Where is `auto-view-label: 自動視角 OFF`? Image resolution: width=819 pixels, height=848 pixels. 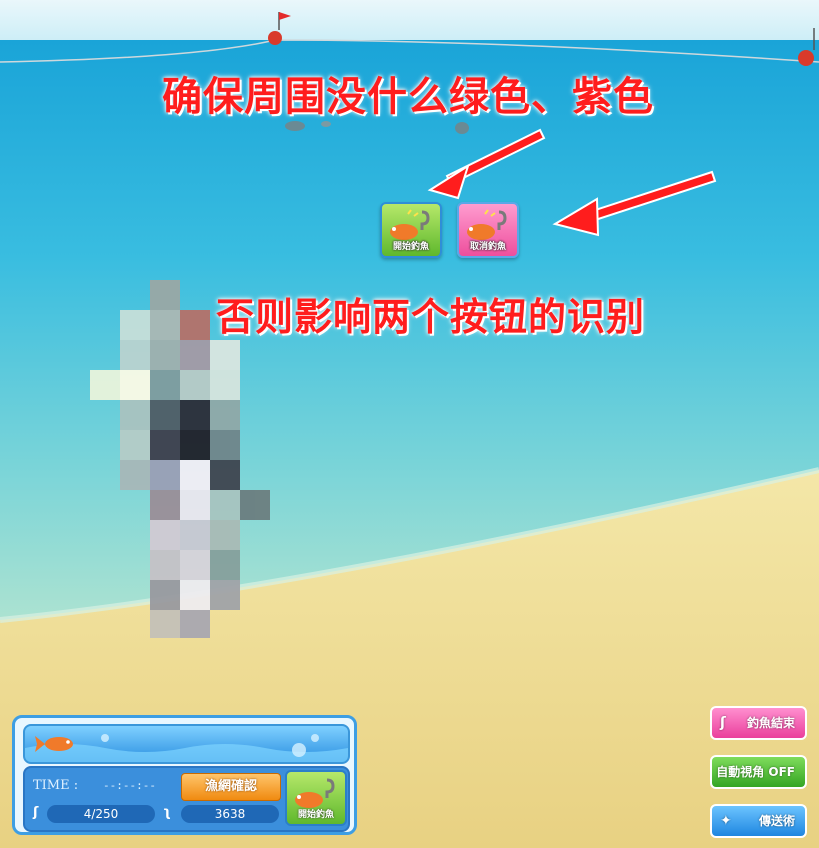
auto-view-label: 自動視角 OFF is located at coordinates (755, 772).